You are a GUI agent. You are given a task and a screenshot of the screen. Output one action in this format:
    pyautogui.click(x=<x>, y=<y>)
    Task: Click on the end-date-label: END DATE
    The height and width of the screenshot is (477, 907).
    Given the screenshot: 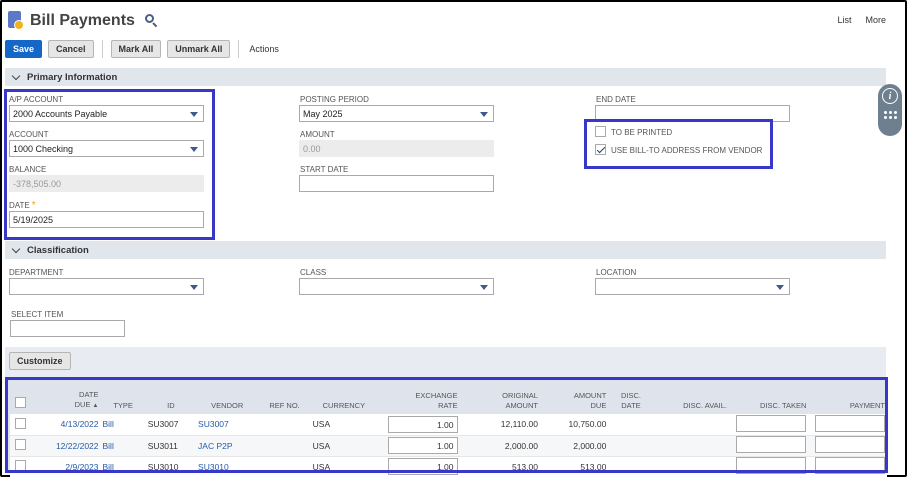 What is the action you would take?
    pyautogui.click(x=616, y=99)
    